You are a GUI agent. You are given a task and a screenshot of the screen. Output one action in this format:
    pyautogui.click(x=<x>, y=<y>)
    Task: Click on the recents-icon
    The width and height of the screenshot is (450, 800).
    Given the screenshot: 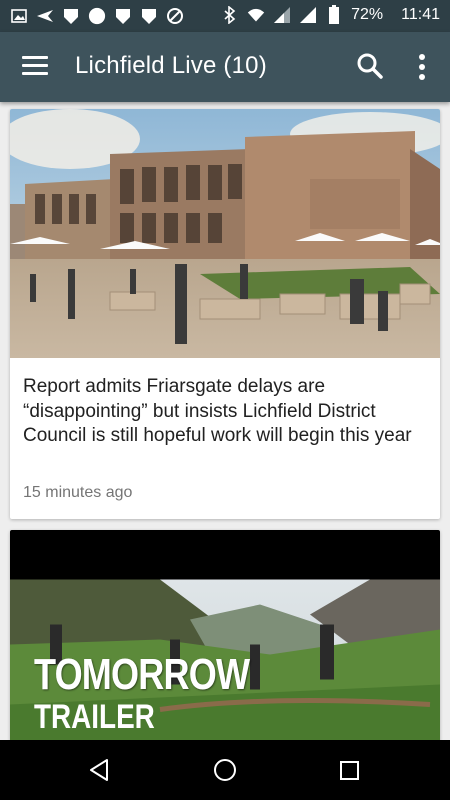 What is the action you would take?
    pyautogui.click(x=349, y=770)
    